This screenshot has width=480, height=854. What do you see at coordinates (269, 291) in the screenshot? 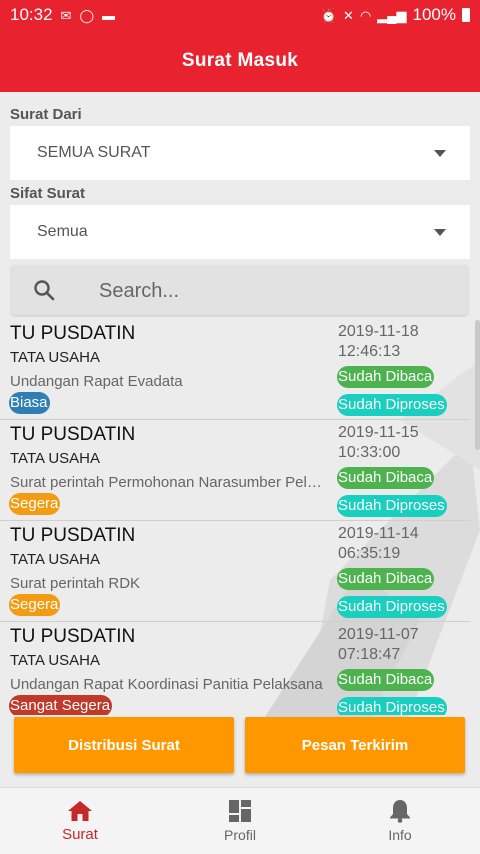
I see `search-input` at bounding box center [269, 291].